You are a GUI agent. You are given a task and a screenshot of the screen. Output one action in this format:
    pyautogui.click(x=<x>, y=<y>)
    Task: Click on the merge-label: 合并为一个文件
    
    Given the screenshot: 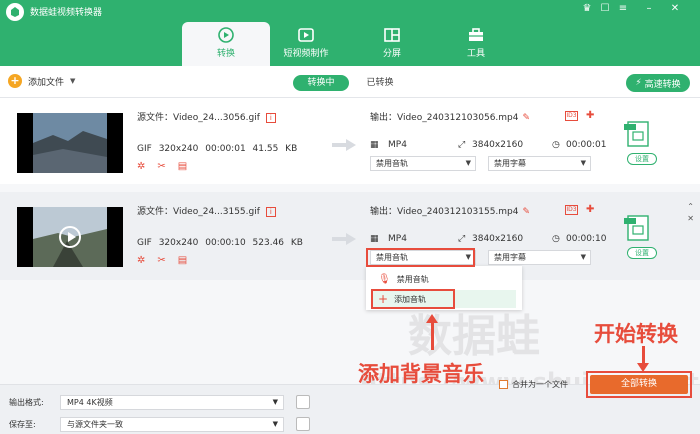 What is the action you would take?
    pyautogui.click(x=540, y=384)
    